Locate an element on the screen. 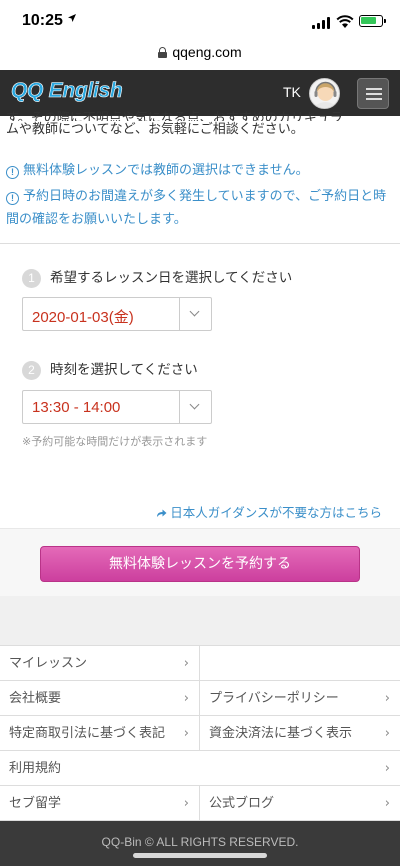  selected-date: 2020-01-03(金) is located at coordinates (83, 317).